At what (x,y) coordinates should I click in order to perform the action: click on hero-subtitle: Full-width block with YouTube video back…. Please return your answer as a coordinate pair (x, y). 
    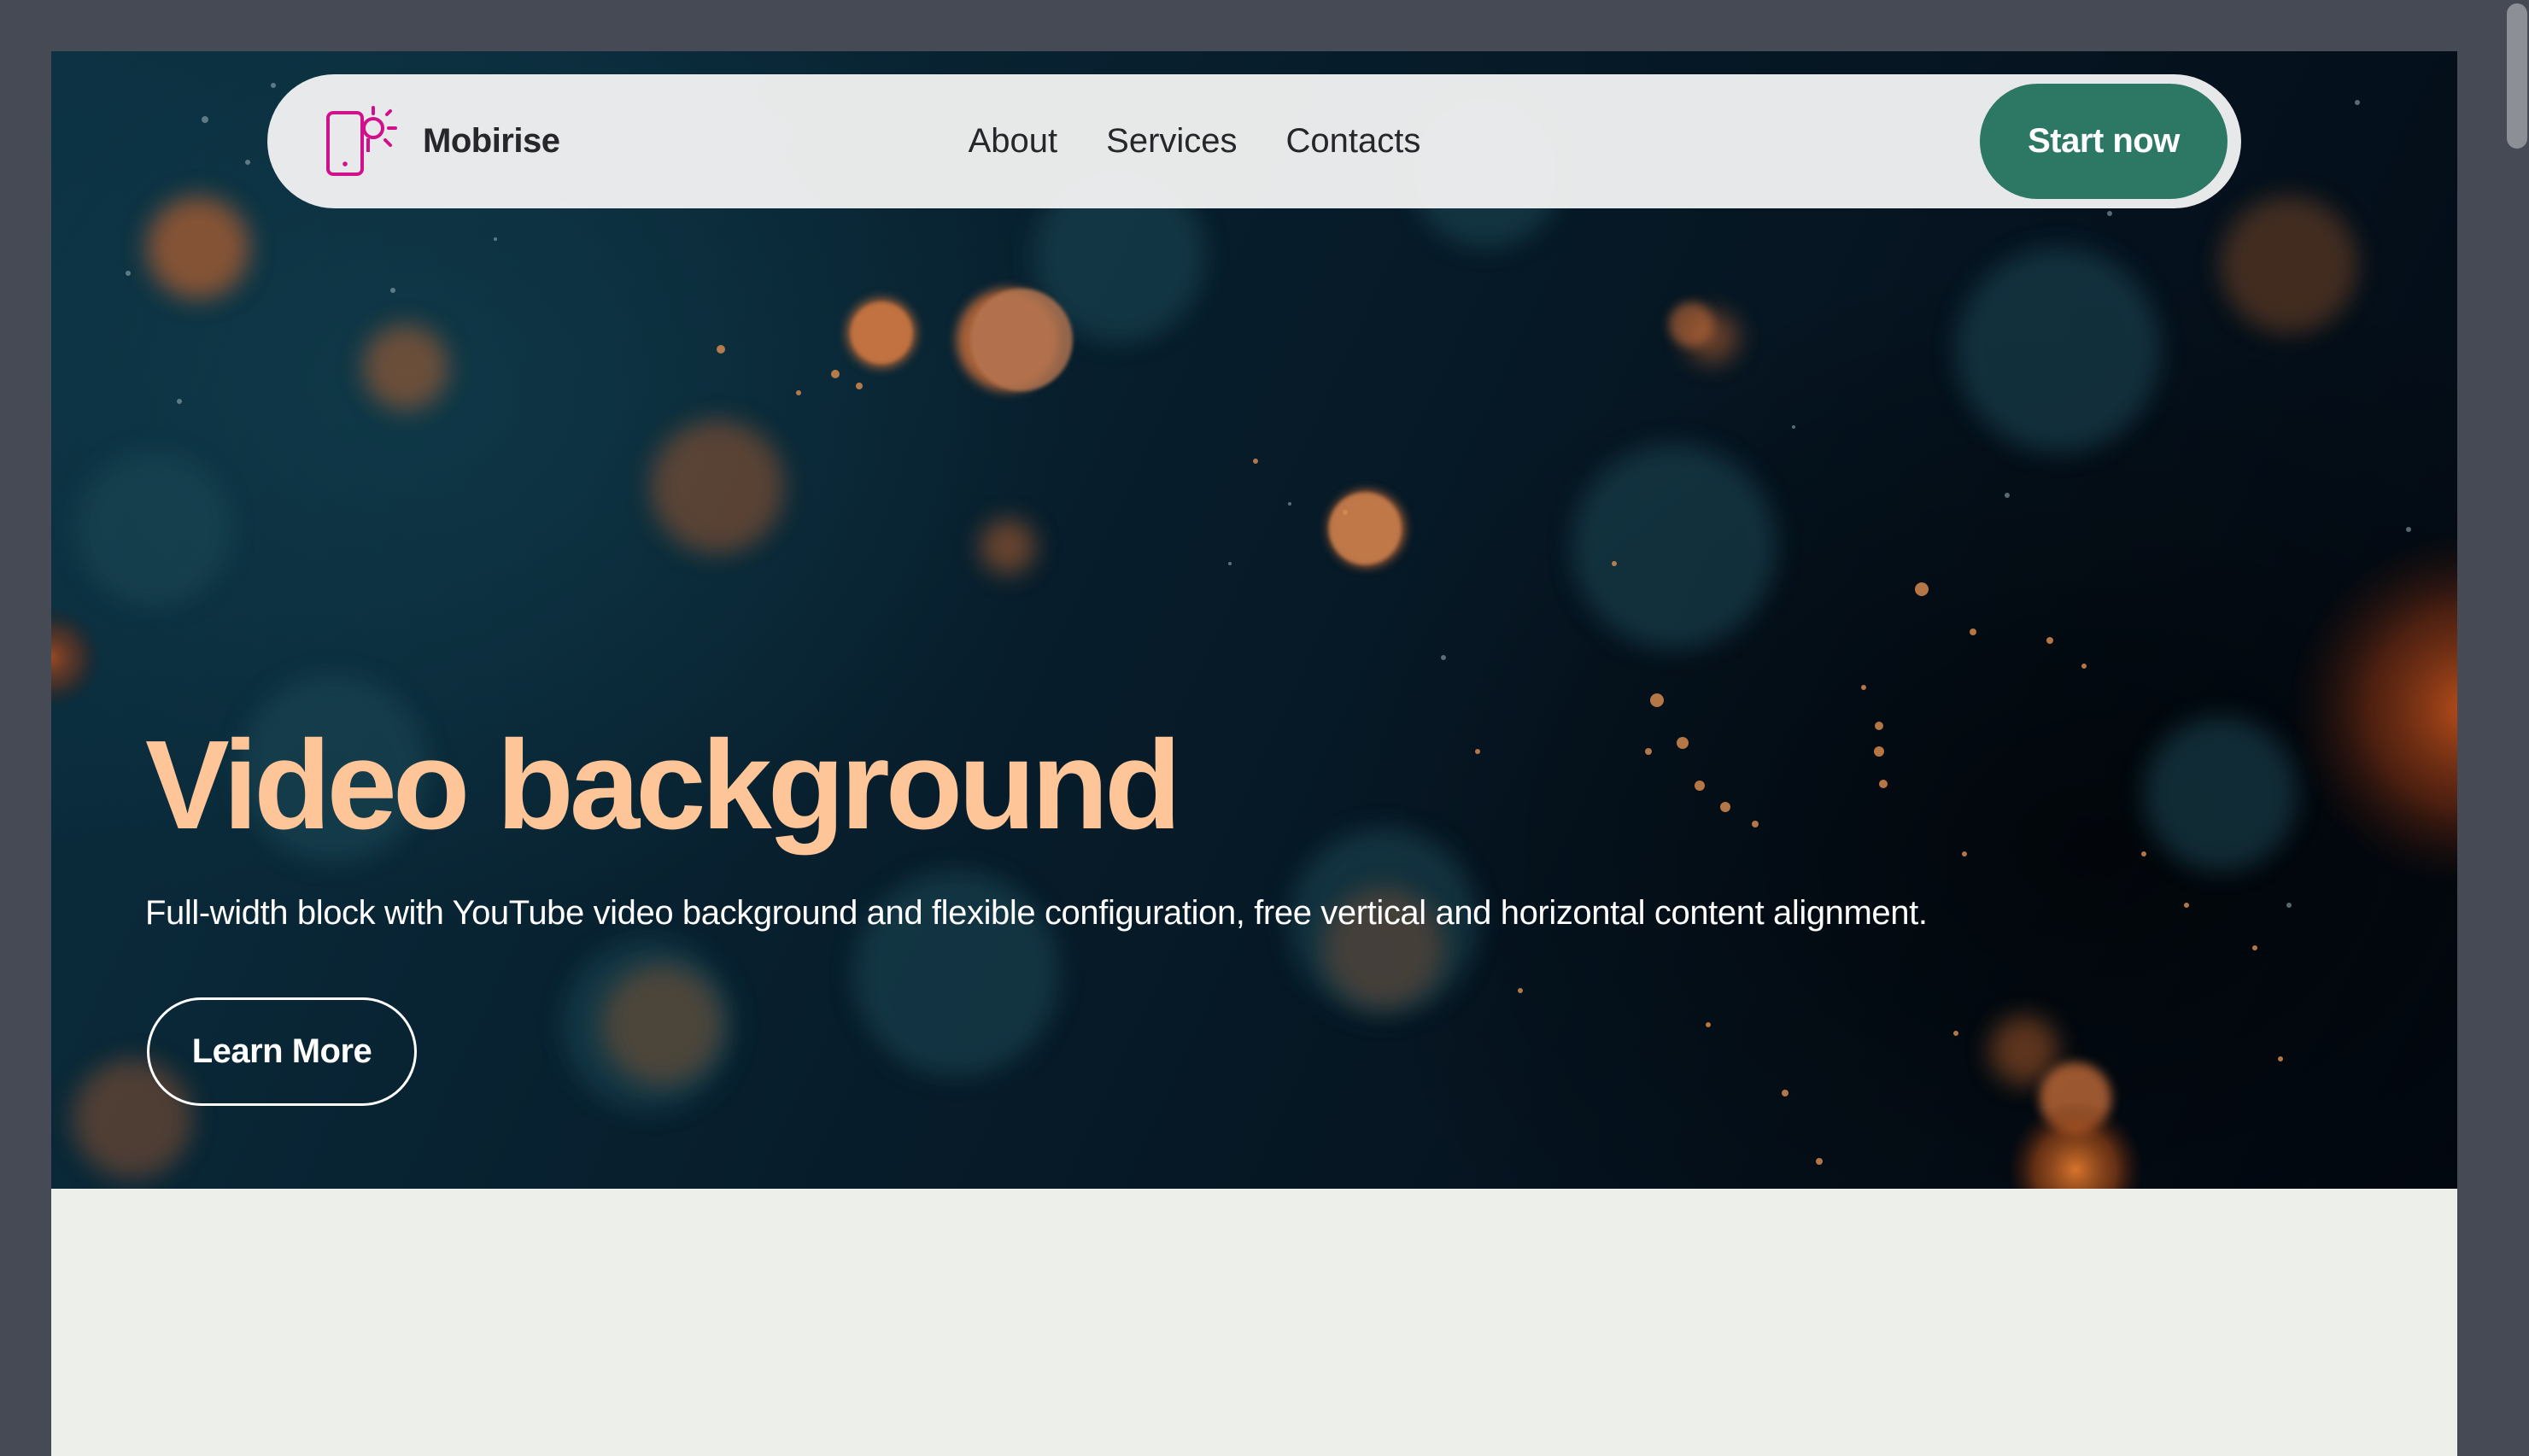
    Looking at the image, I should click on (1036, 913).